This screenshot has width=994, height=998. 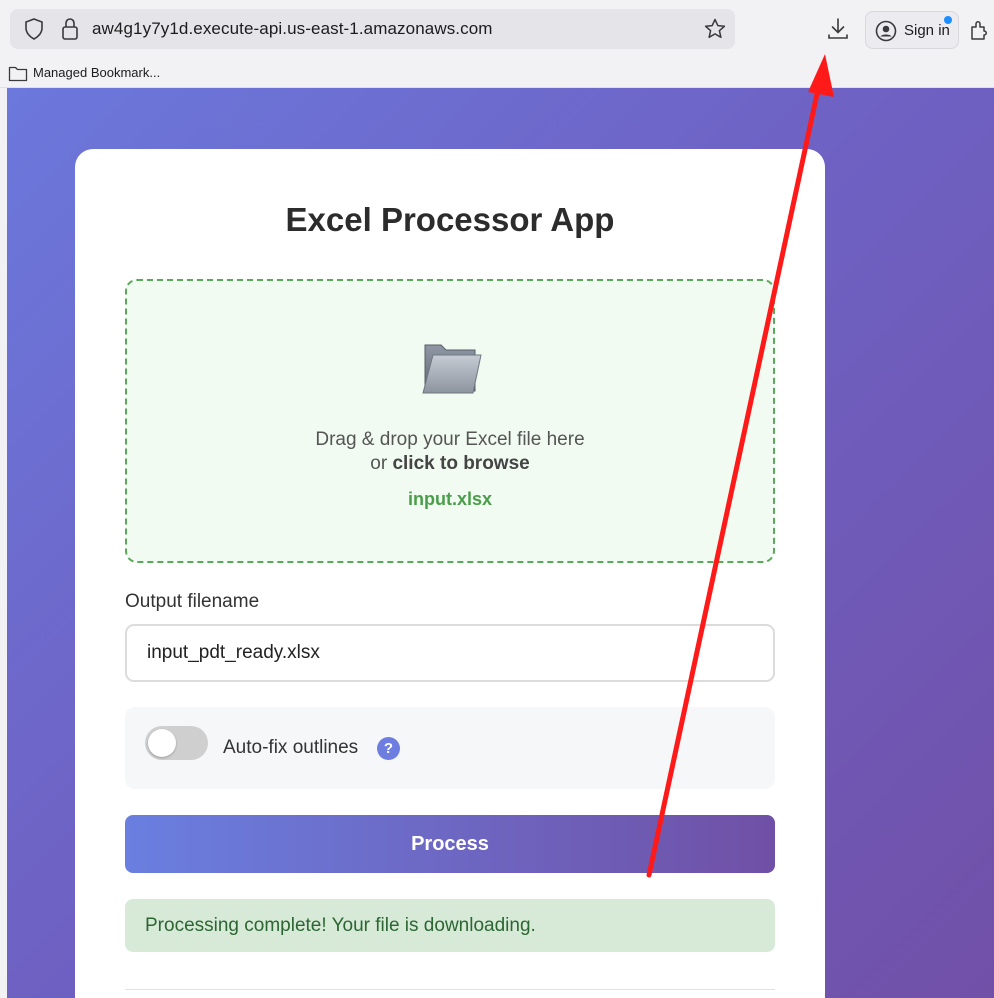 I want to click on folder-large-icon, so click(x=452, y=369).